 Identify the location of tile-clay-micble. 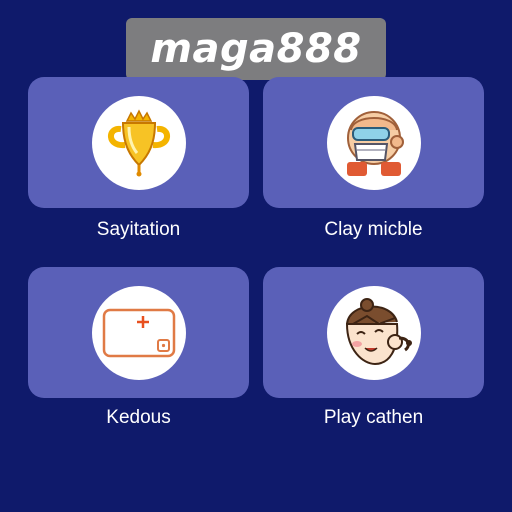
(373, 142).